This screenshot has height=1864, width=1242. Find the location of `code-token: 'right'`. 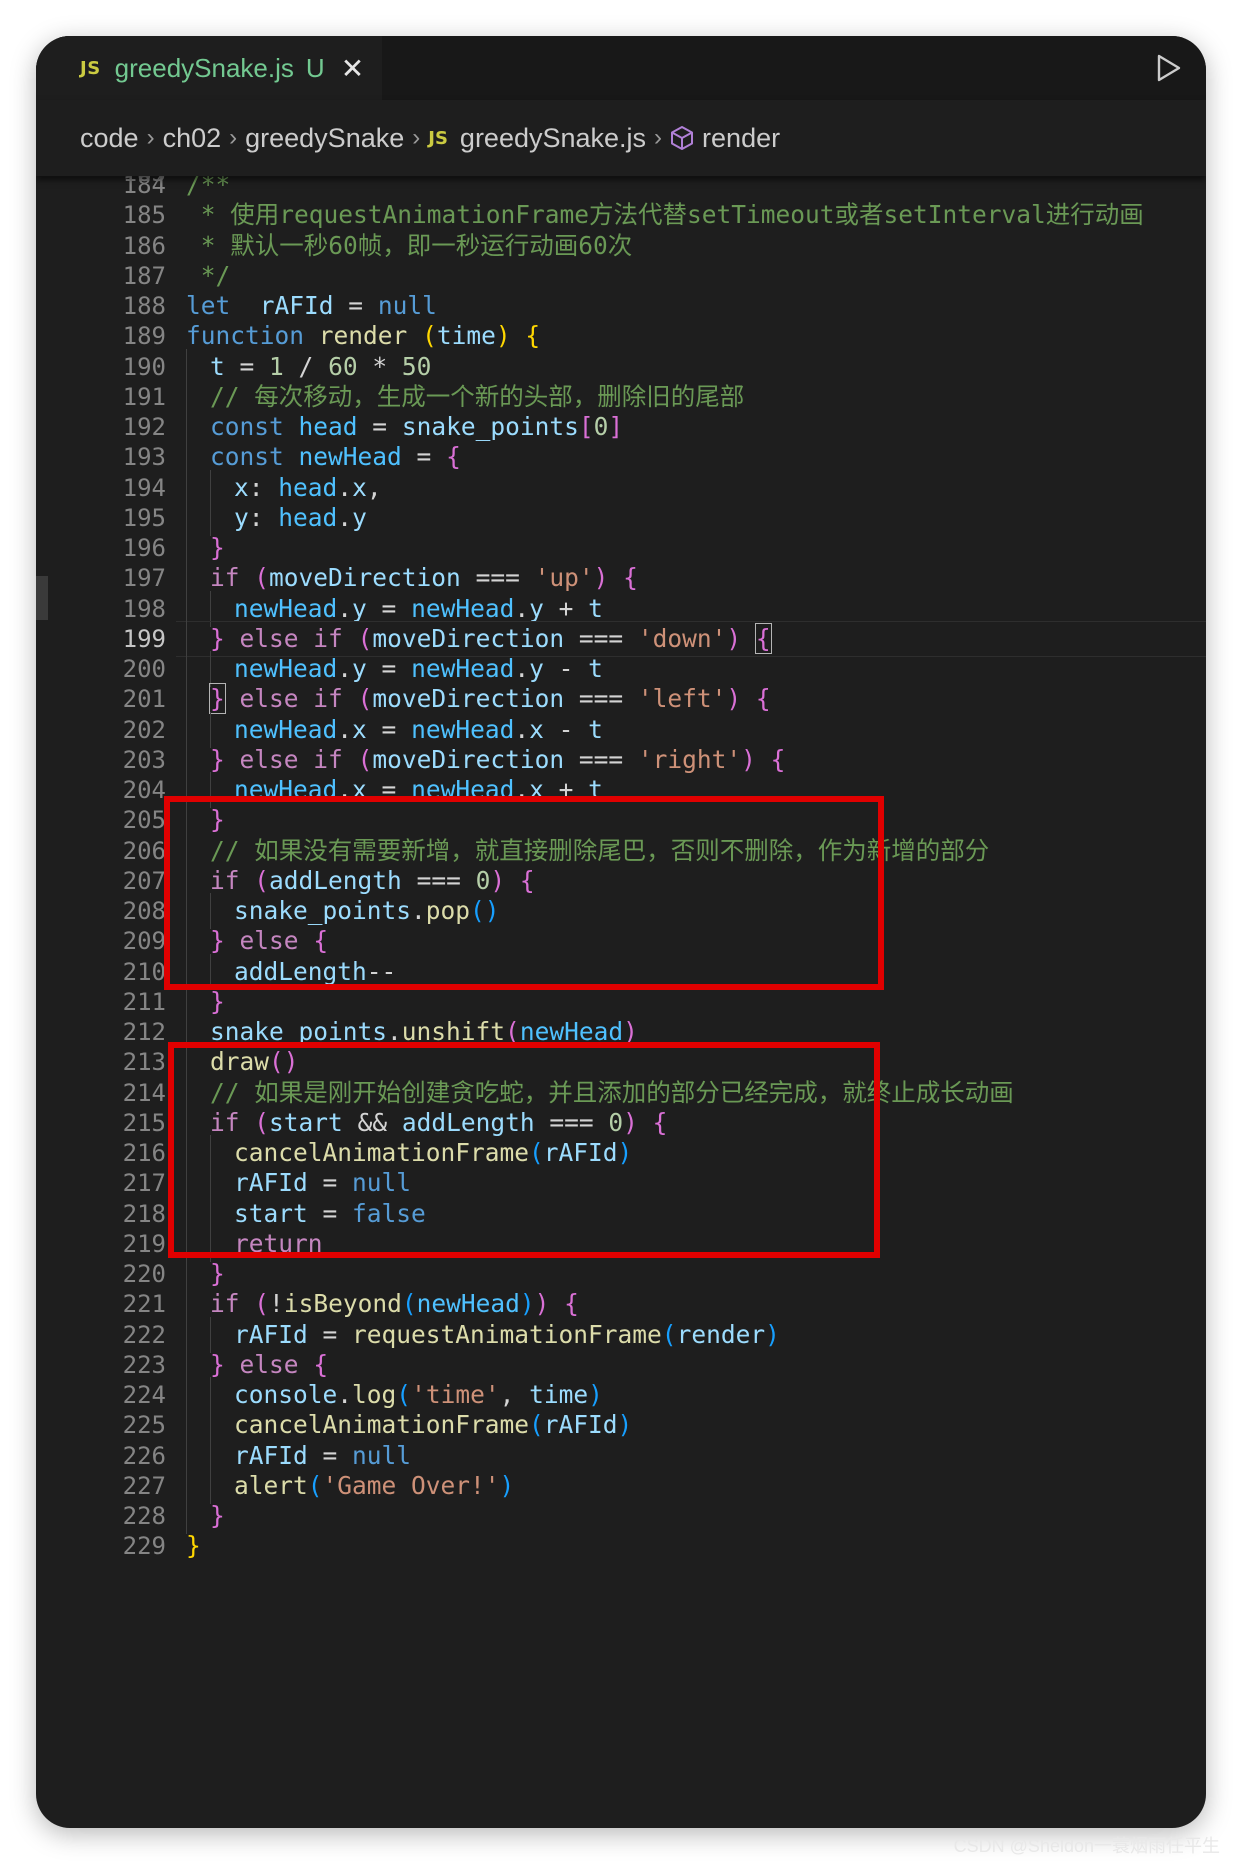

code-token: 'right' is located at coordinates (689, 759).